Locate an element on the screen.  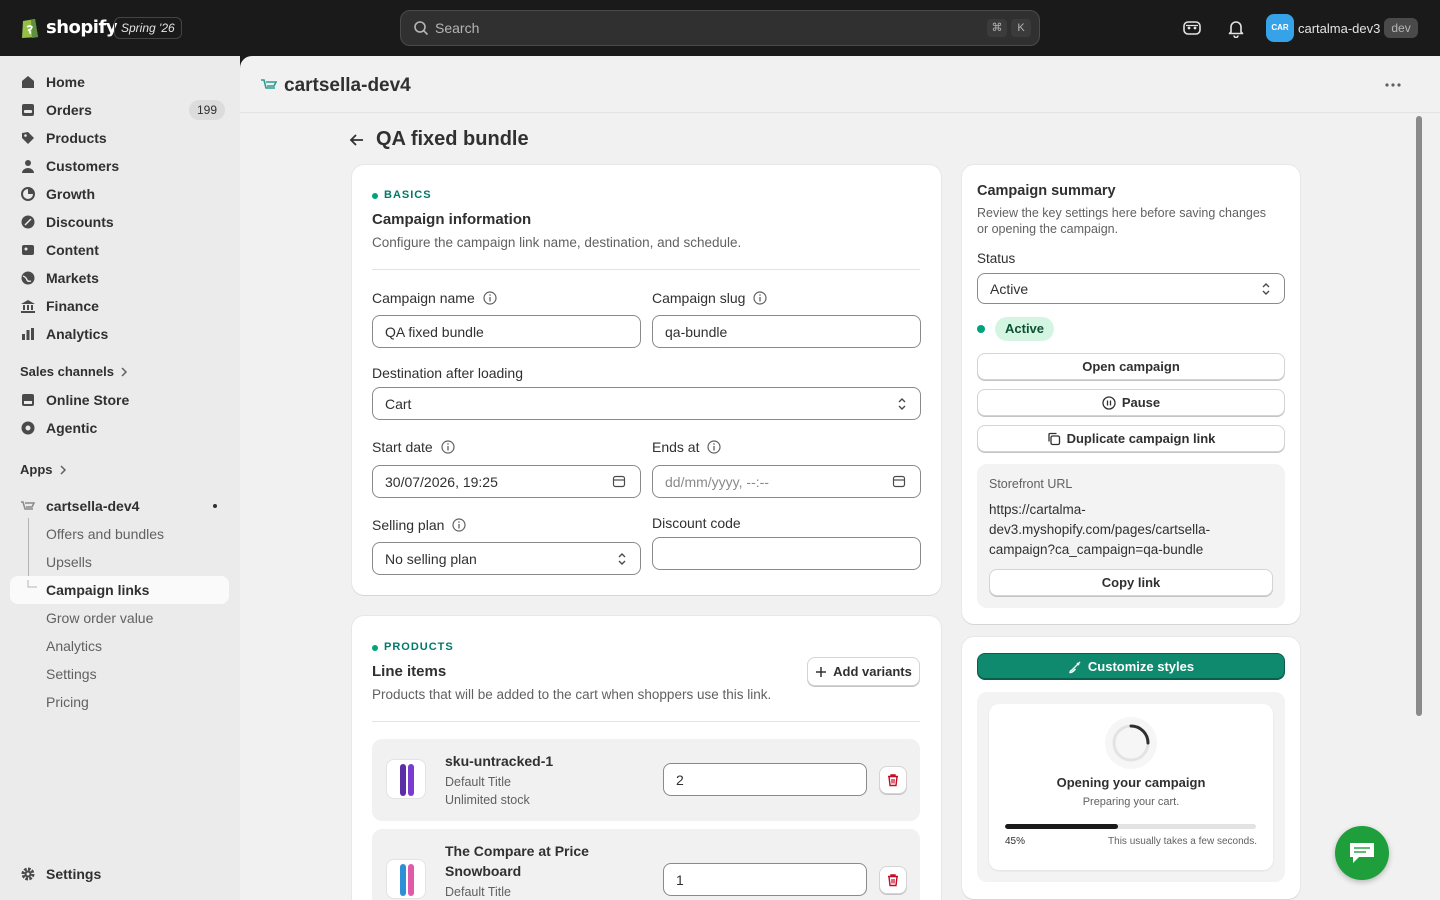
sidebar-item-label: Grow order value is located at coordinates (100, 618).